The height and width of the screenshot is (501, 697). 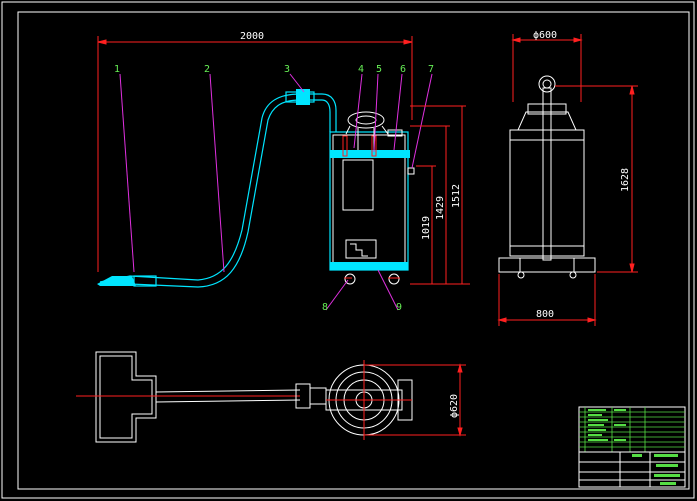 I want to click on svg-text: 1628, so click(x=625, y=180).